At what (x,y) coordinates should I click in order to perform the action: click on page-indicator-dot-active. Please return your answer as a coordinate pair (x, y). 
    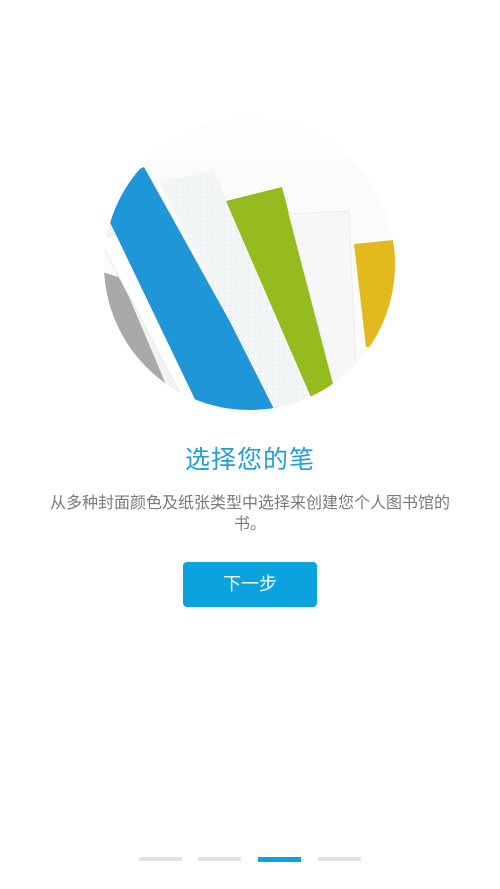
    Looking at the image, I should click on (279, 859).